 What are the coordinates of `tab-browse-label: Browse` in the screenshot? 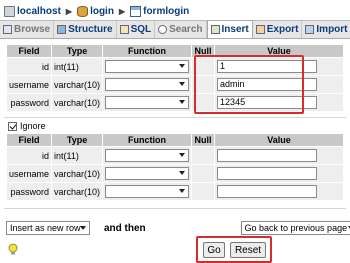 It's located at (32, 29).